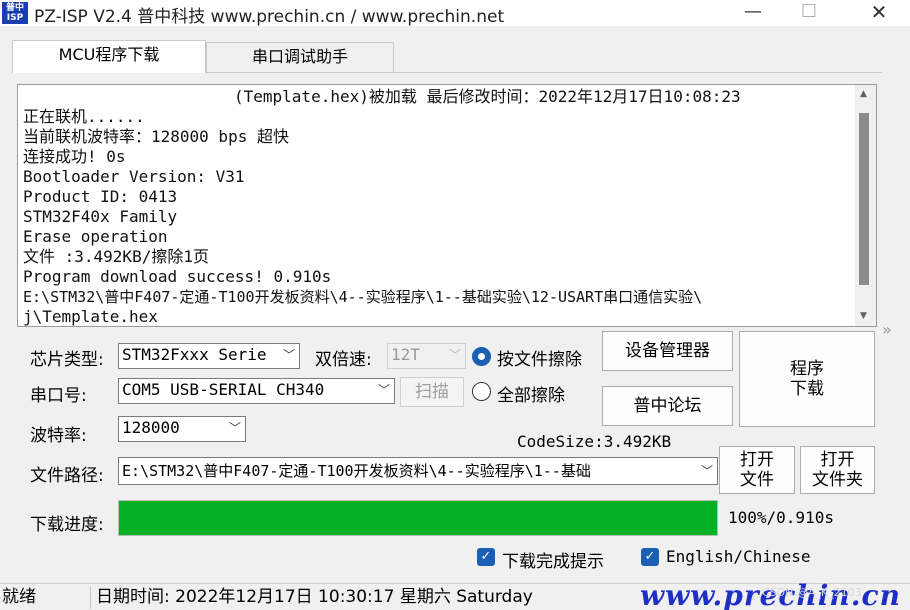  What do you see at coordinates (15, 18) in the screenshot?
I see `app-logo-text-bottom: ISP` at bounding box center [15, 18].